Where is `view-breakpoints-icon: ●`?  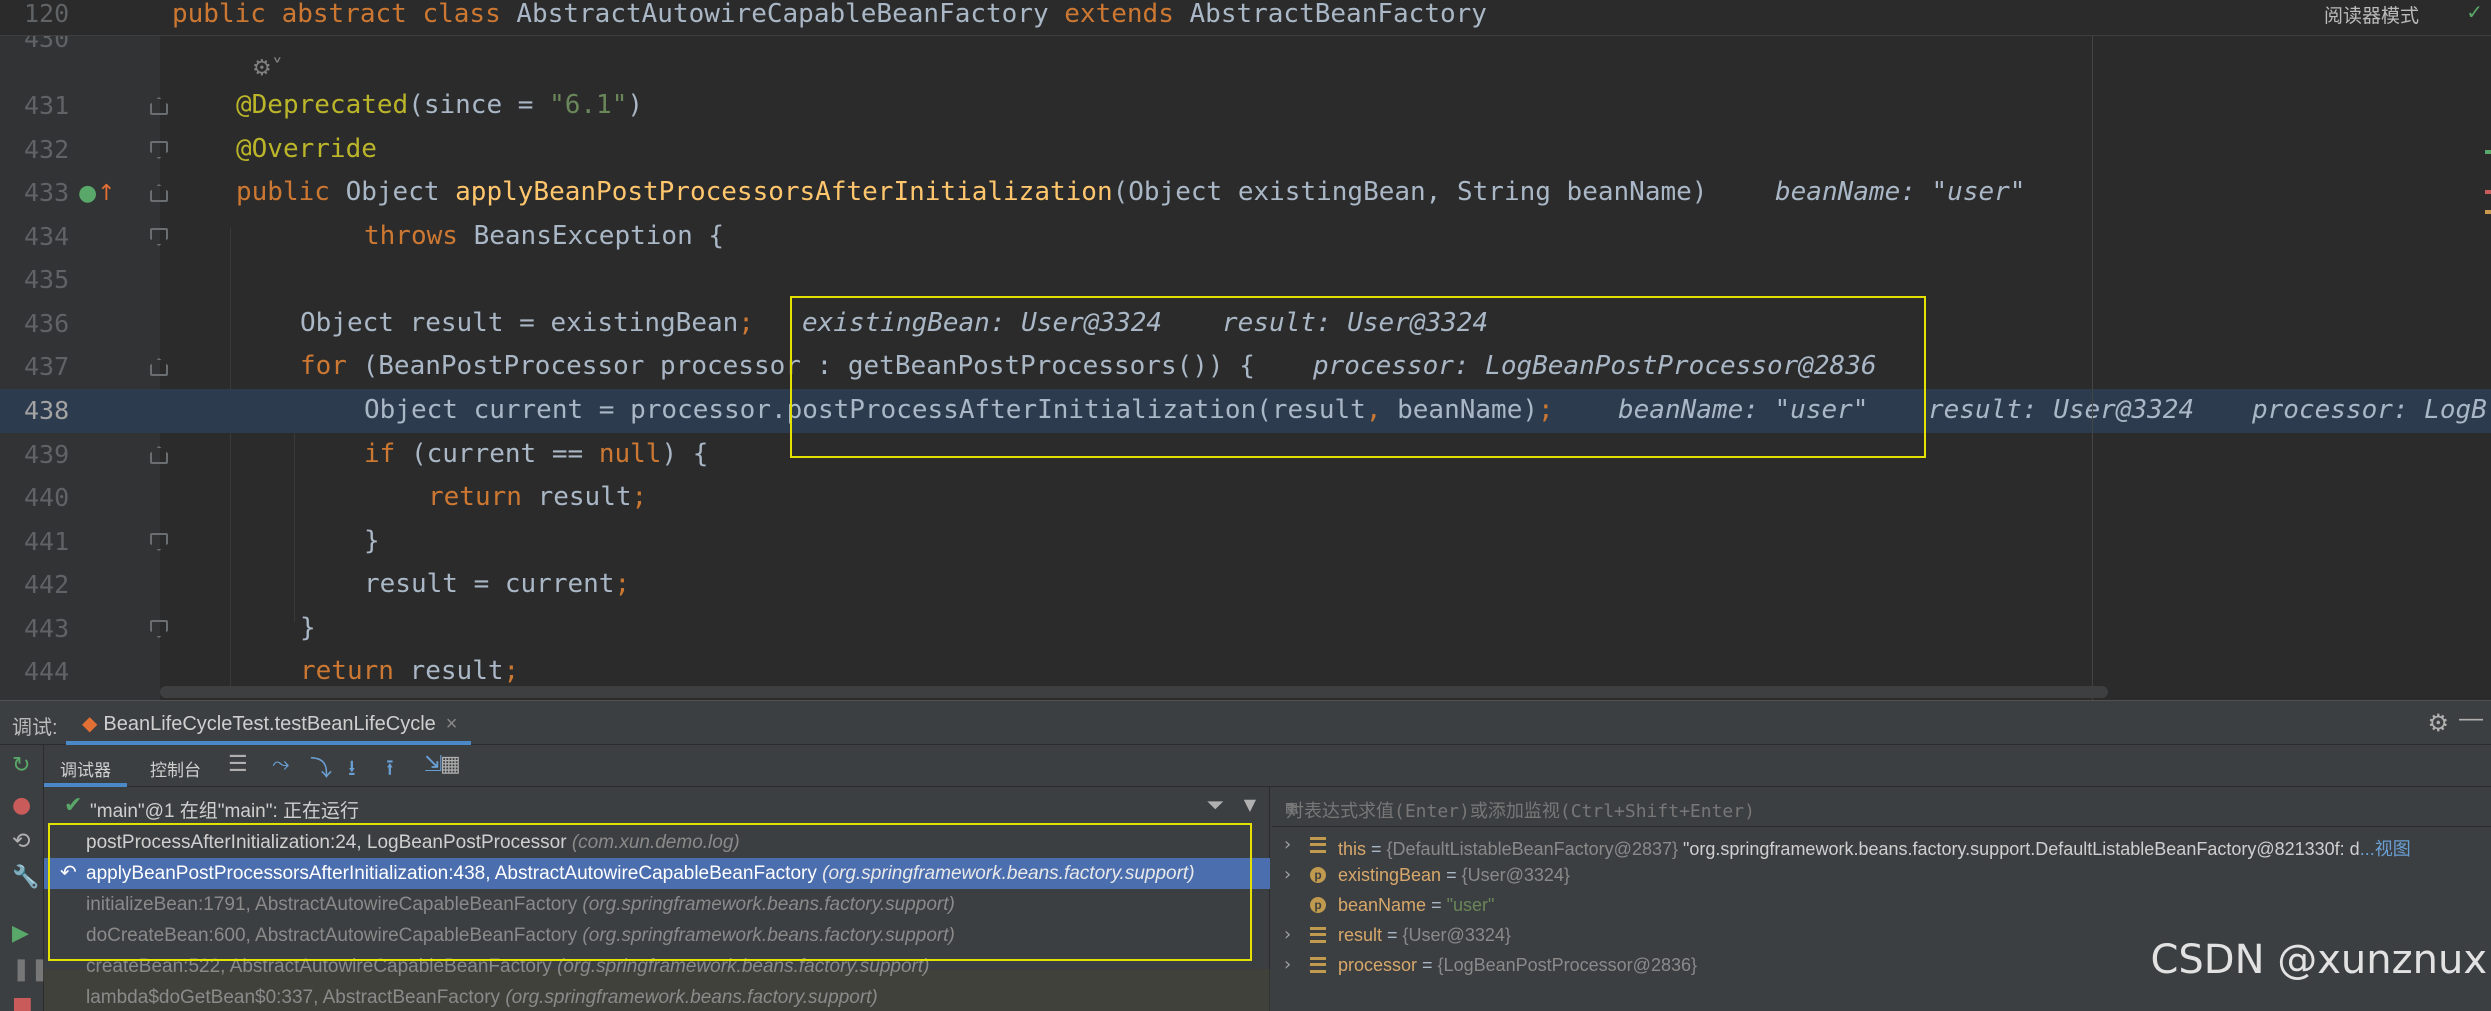
view-breakpoints-icon: ● is located at coordinates (21, 805).